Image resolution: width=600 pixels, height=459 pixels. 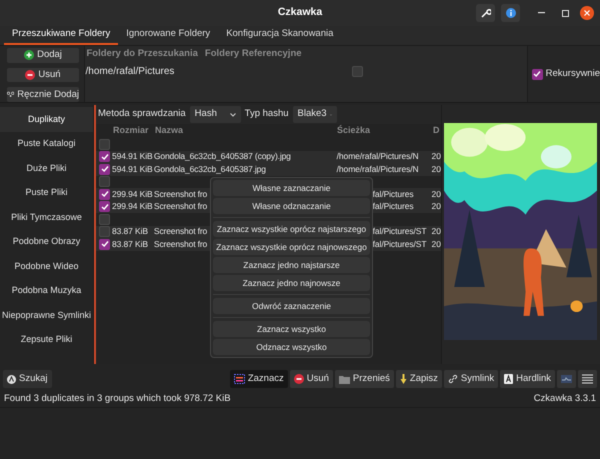 What do you see at coordinates (46, 119) in the screenshot?
I see `sidebar-item: Duplikaty` at bounding box center [46, 119].